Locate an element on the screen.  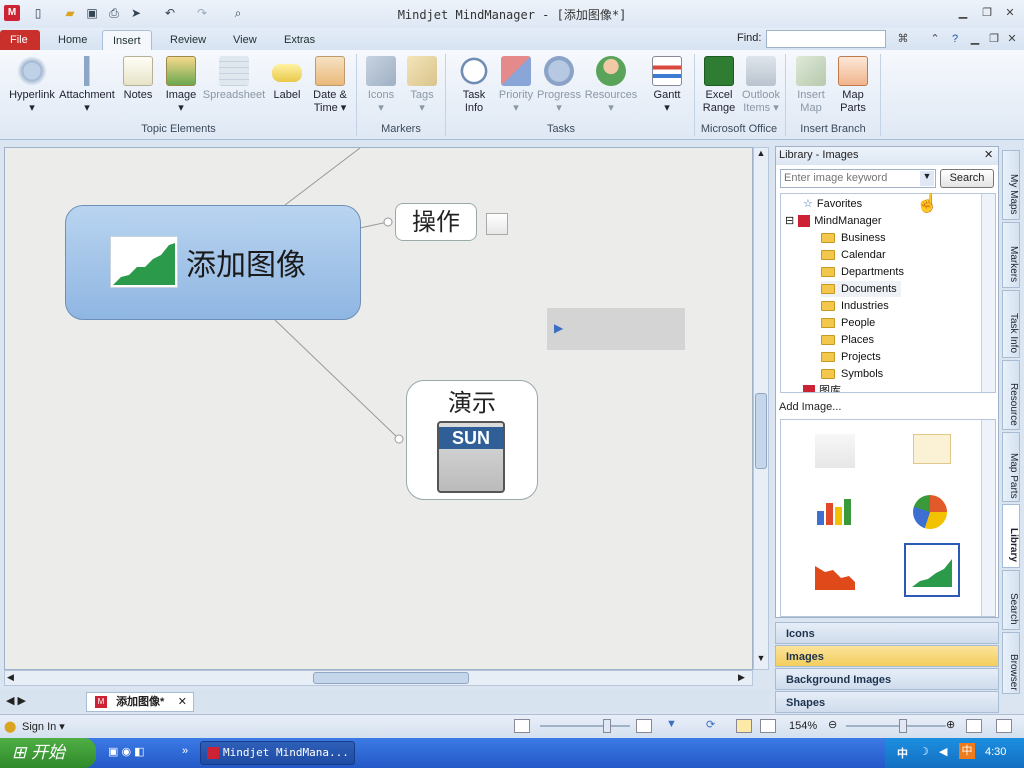
category-icons: Icons is located at coordinates (887, 633).